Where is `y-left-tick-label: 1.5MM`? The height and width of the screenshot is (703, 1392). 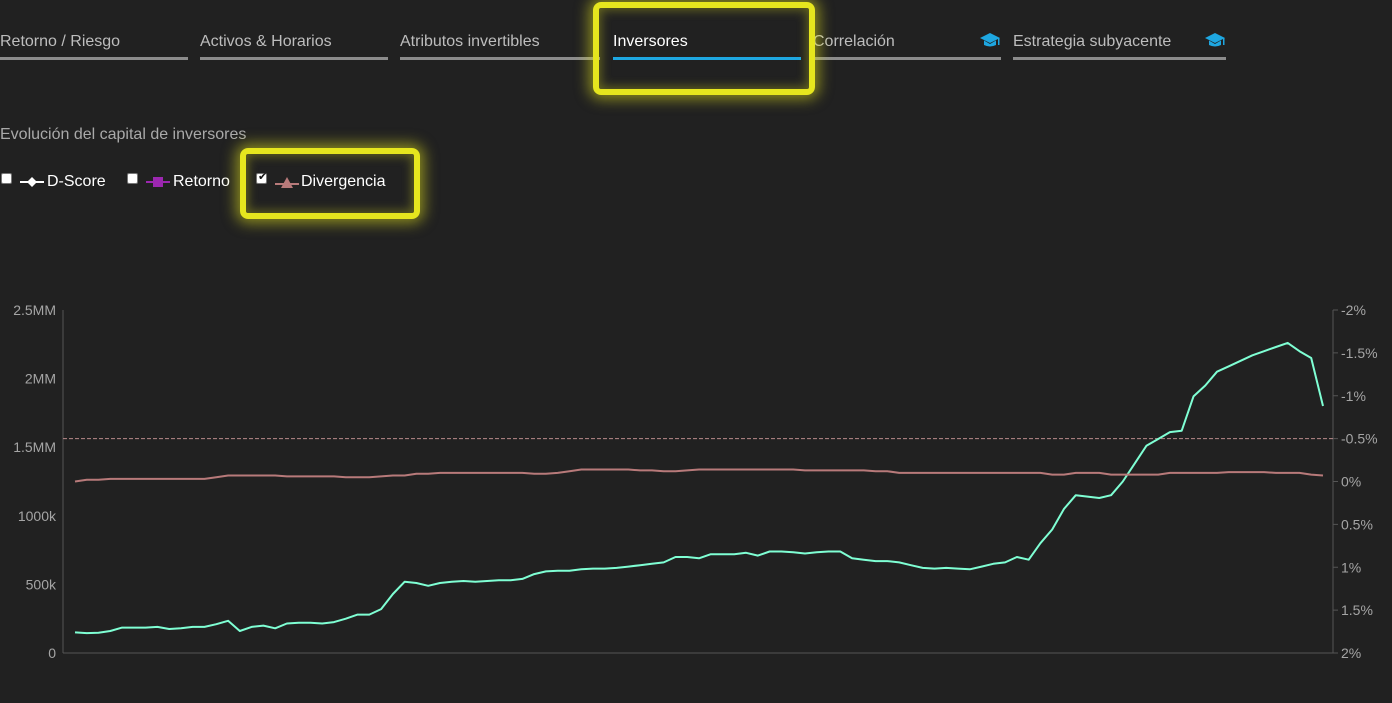 y-left-tick-label: 1.5MM is located at coordinates (34, 447).